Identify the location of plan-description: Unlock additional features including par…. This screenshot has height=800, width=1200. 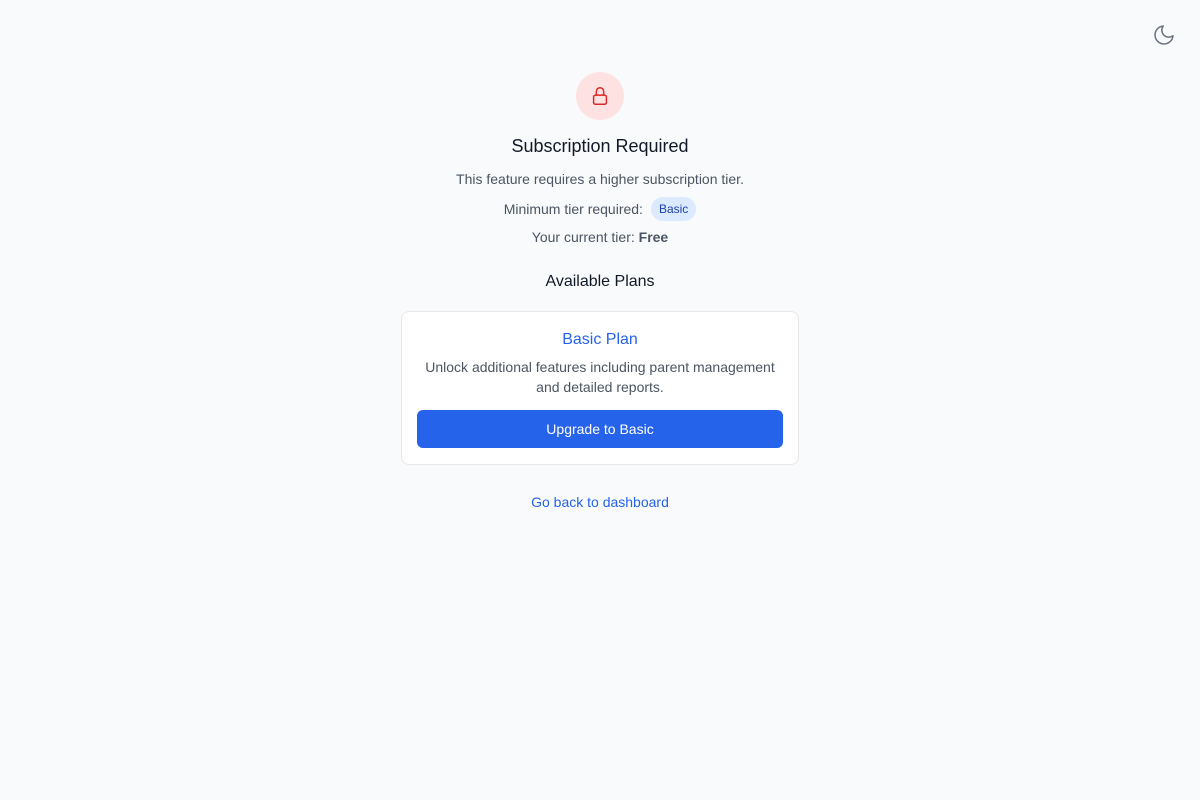
(600, 377).